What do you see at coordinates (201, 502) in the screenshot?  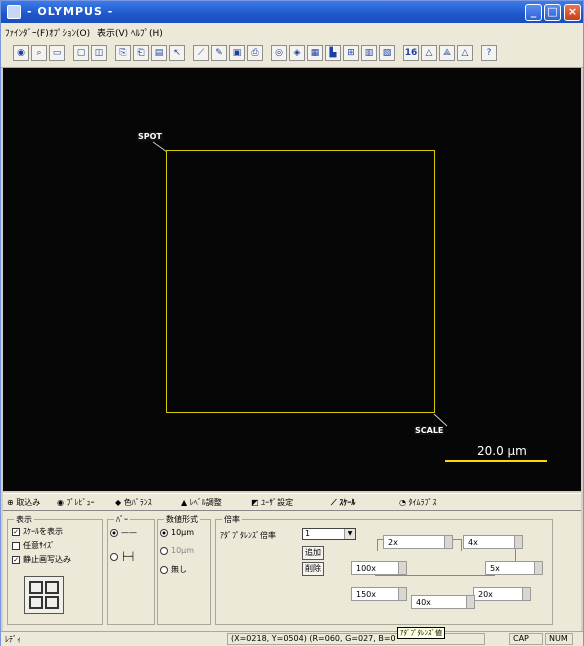 I see `tab-level: ▲ ﾚﾍﾞﾙ調整` at bounding box center [201, 502].